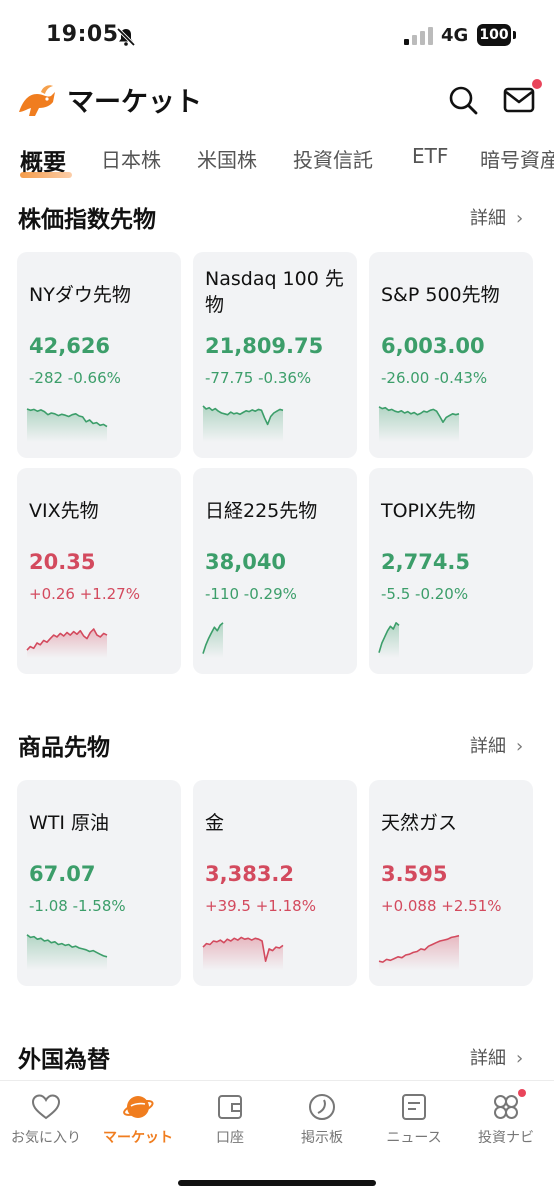 The height and width of the screenshot is (1200, 554). I want to click on commodity-detail-link: 詳細 ›, so click(496, 745).